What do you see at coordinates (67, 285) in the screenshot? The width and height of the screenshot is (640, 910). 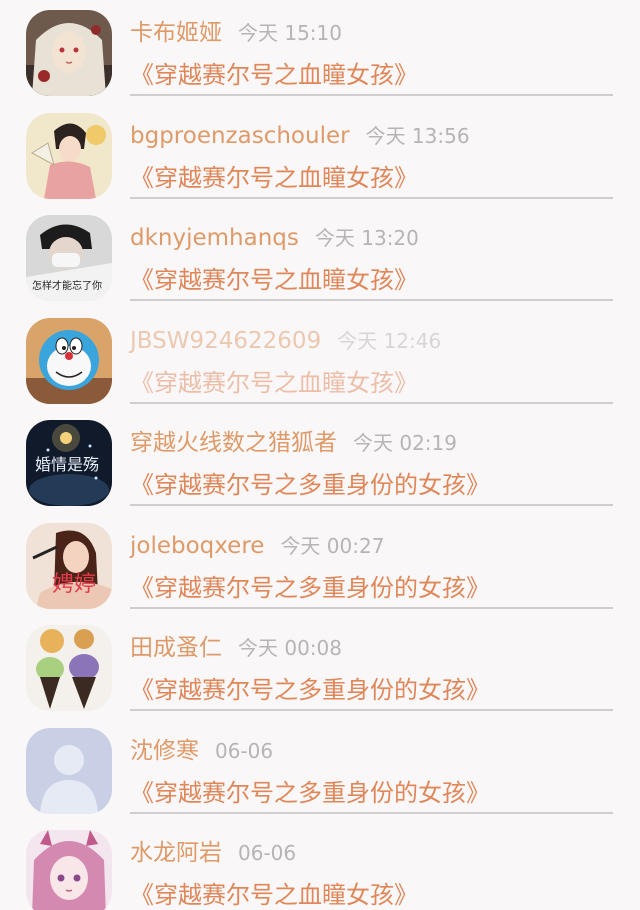 I see `svg-text: 怎样才能忘了你` at bounding box center [67, 285].